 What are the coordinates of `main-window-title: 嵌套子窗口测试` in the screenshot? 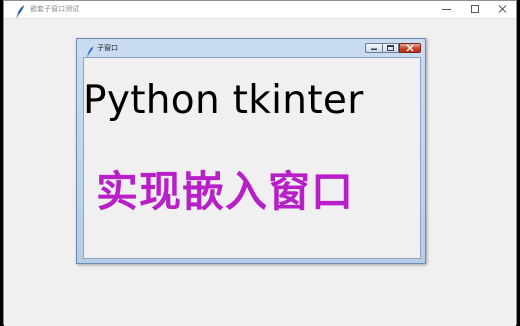 It's located at (54, 9).